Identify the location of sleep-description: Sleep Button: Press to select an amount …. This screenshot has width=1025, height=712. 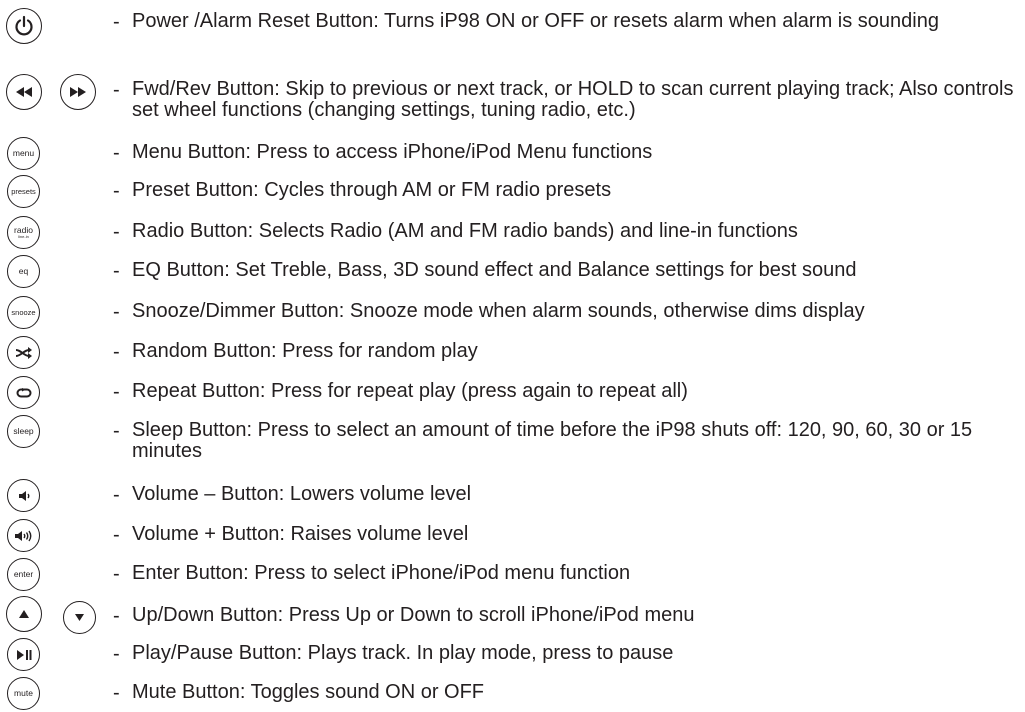
(552, 440).